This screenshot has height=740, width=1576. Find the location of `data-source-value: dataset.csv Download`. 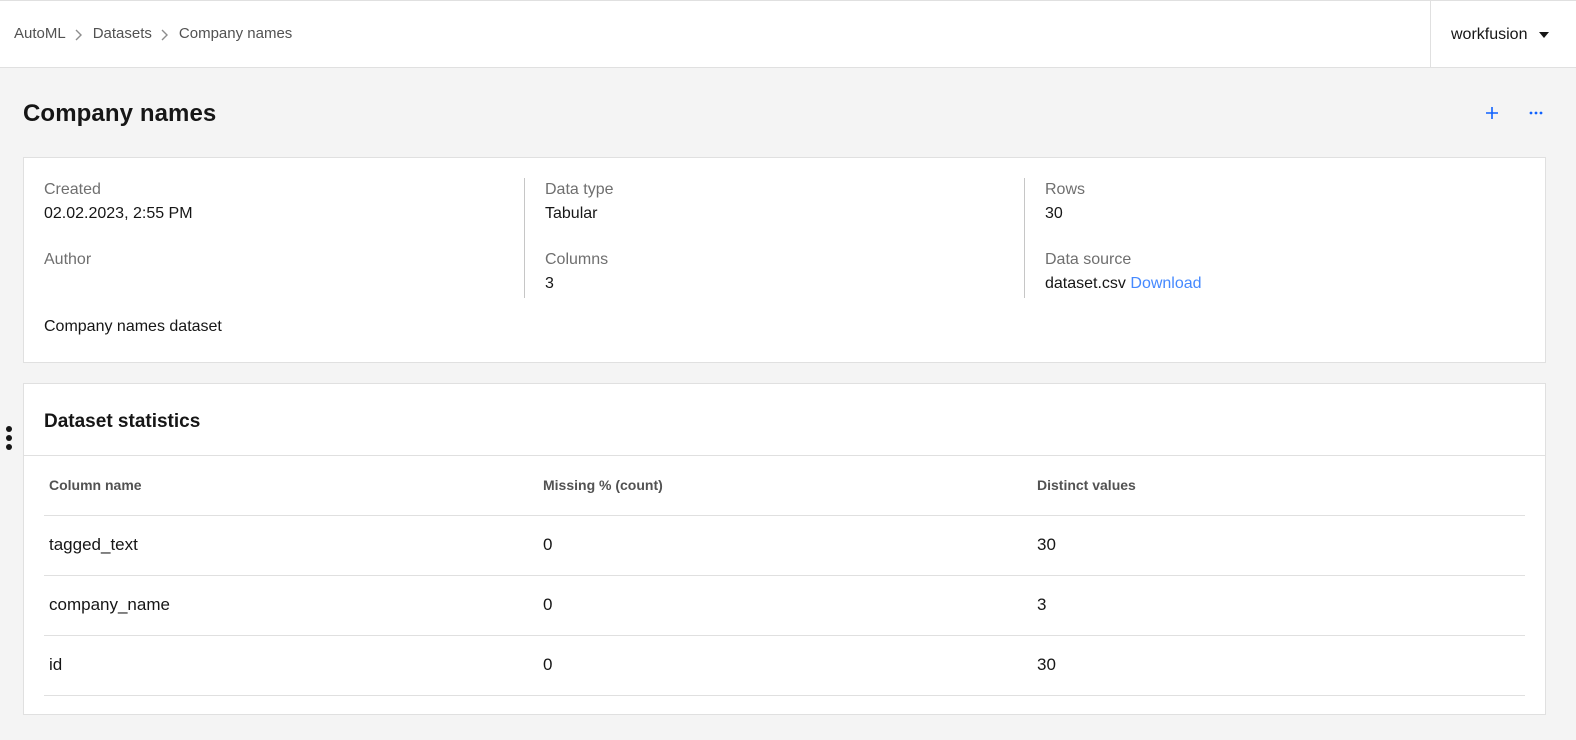

data-source-value: dataset.csv Download is located at coordinates (1284, 284).